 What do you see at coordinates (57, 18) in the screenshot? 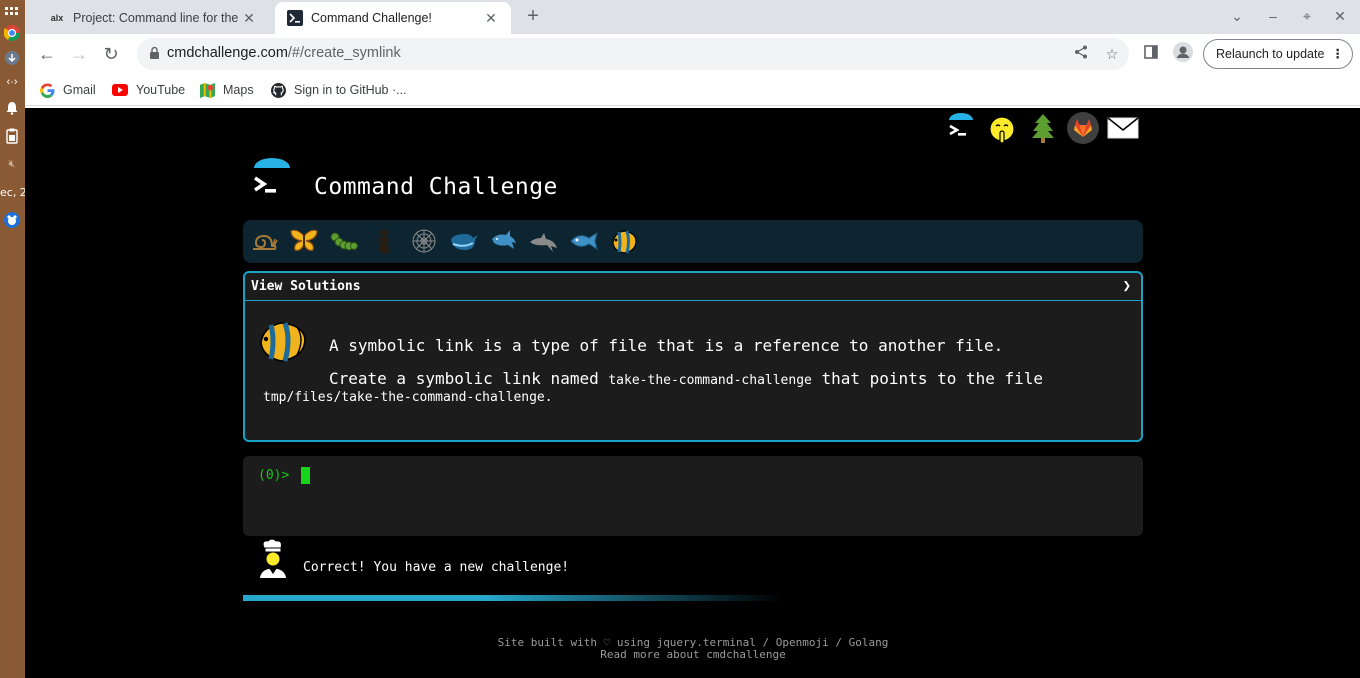
I see `alx-favicon-icon: alx` at bounding box center [57, 18].